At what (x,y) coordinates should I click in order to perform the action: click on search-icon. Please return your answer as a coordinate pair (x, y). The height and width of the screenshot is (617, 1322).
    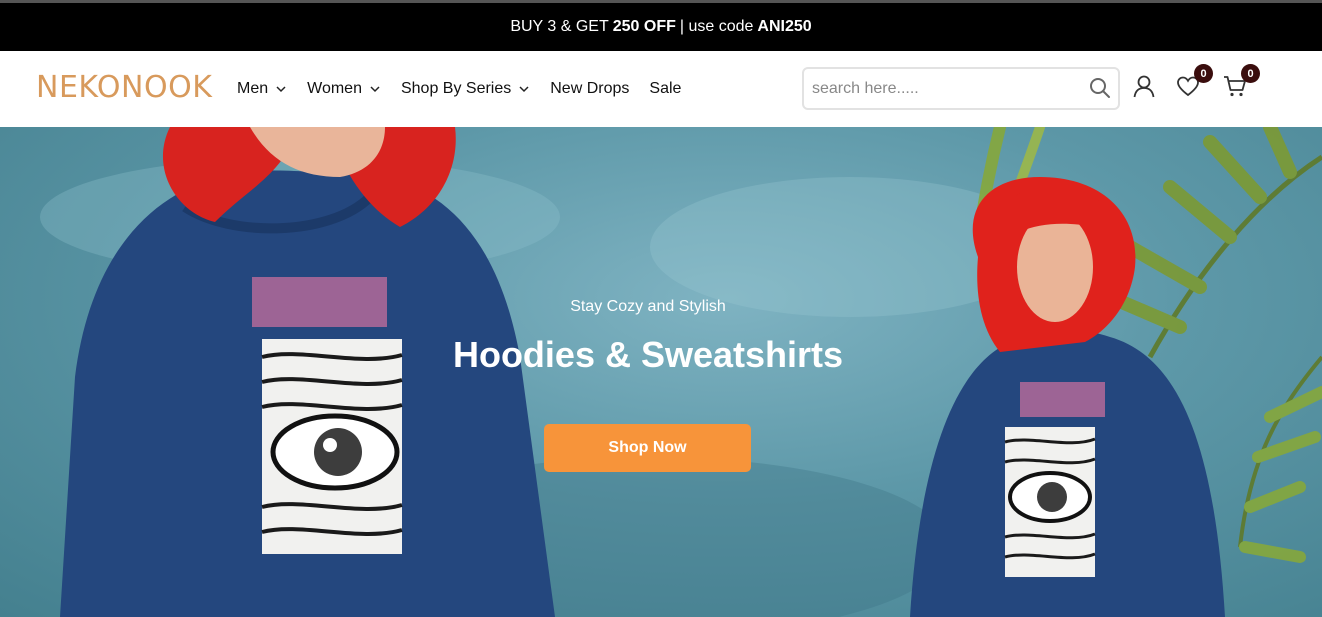
    Looking at the image, I should click on (1100, 88).